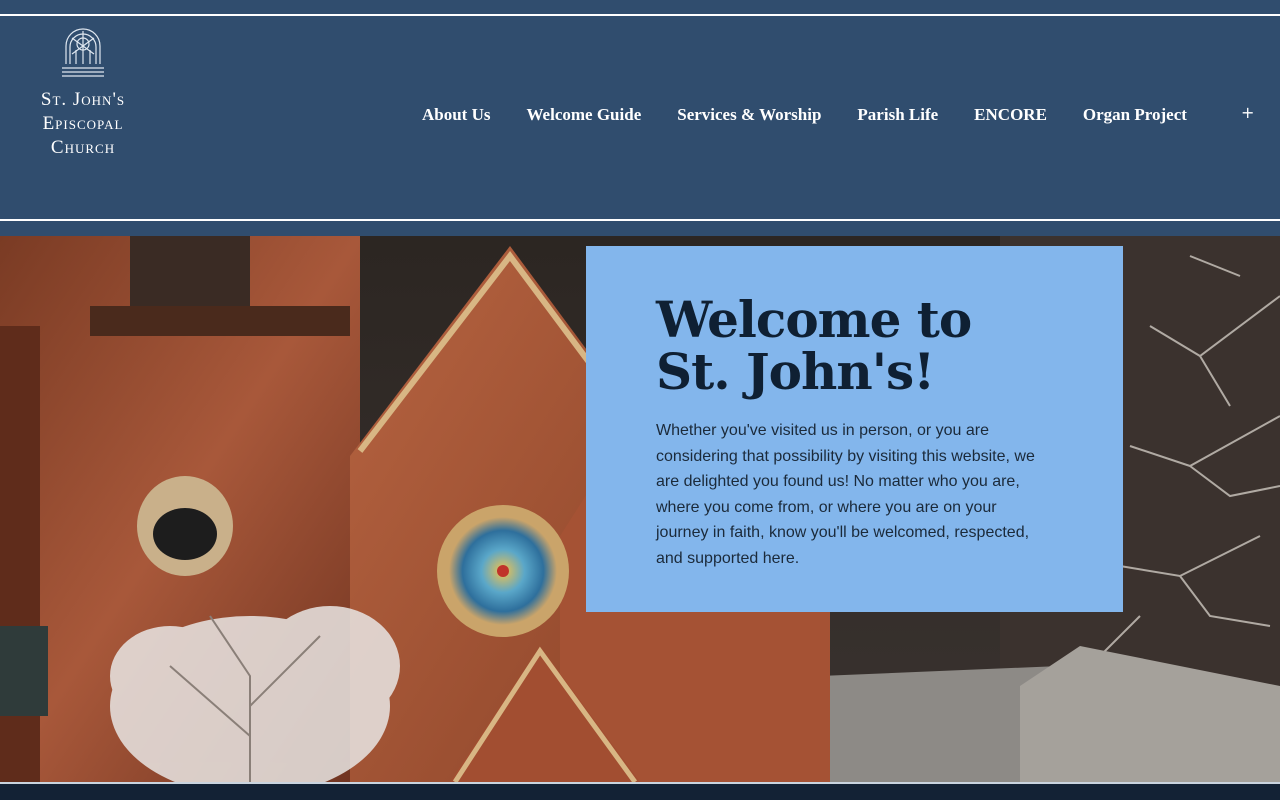 The image size is (1280, 800). Describe the element at coordinates (584, 115) in the screenshot. I see `nav-item-welcome-guide: Welcome Guide` at that location.